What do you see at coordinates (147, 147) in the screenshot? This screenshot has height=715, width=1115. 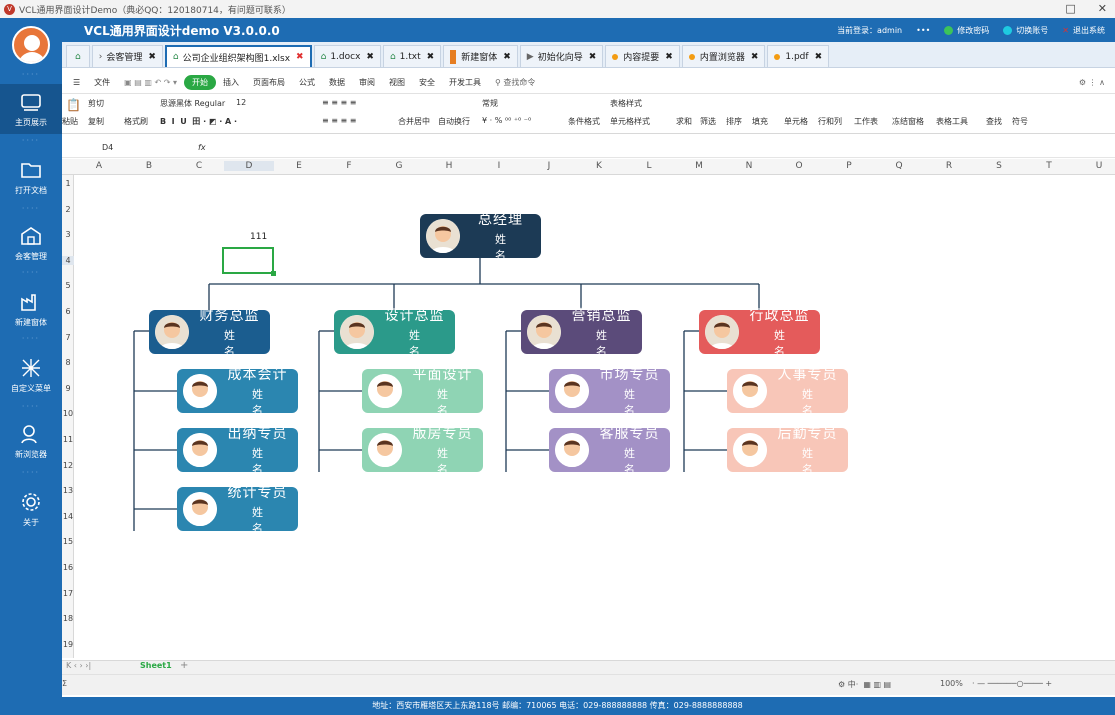 I see `name-box: D4` at bounding box center [147, 147].